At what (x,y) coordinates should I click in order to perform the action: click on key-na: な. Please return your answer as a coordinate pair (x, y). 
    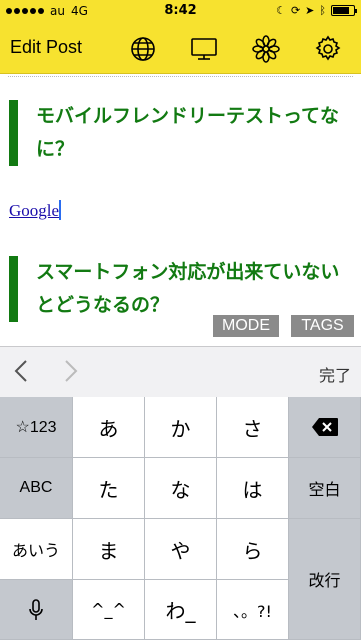
    Looking at the image, I should click on (181, 488).